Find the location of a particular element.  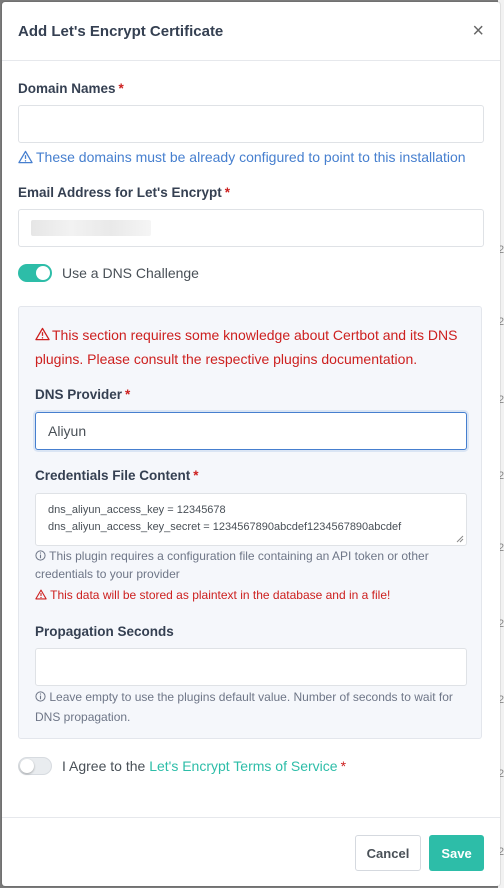

save-button: Save is located at coordinates (456, 853).